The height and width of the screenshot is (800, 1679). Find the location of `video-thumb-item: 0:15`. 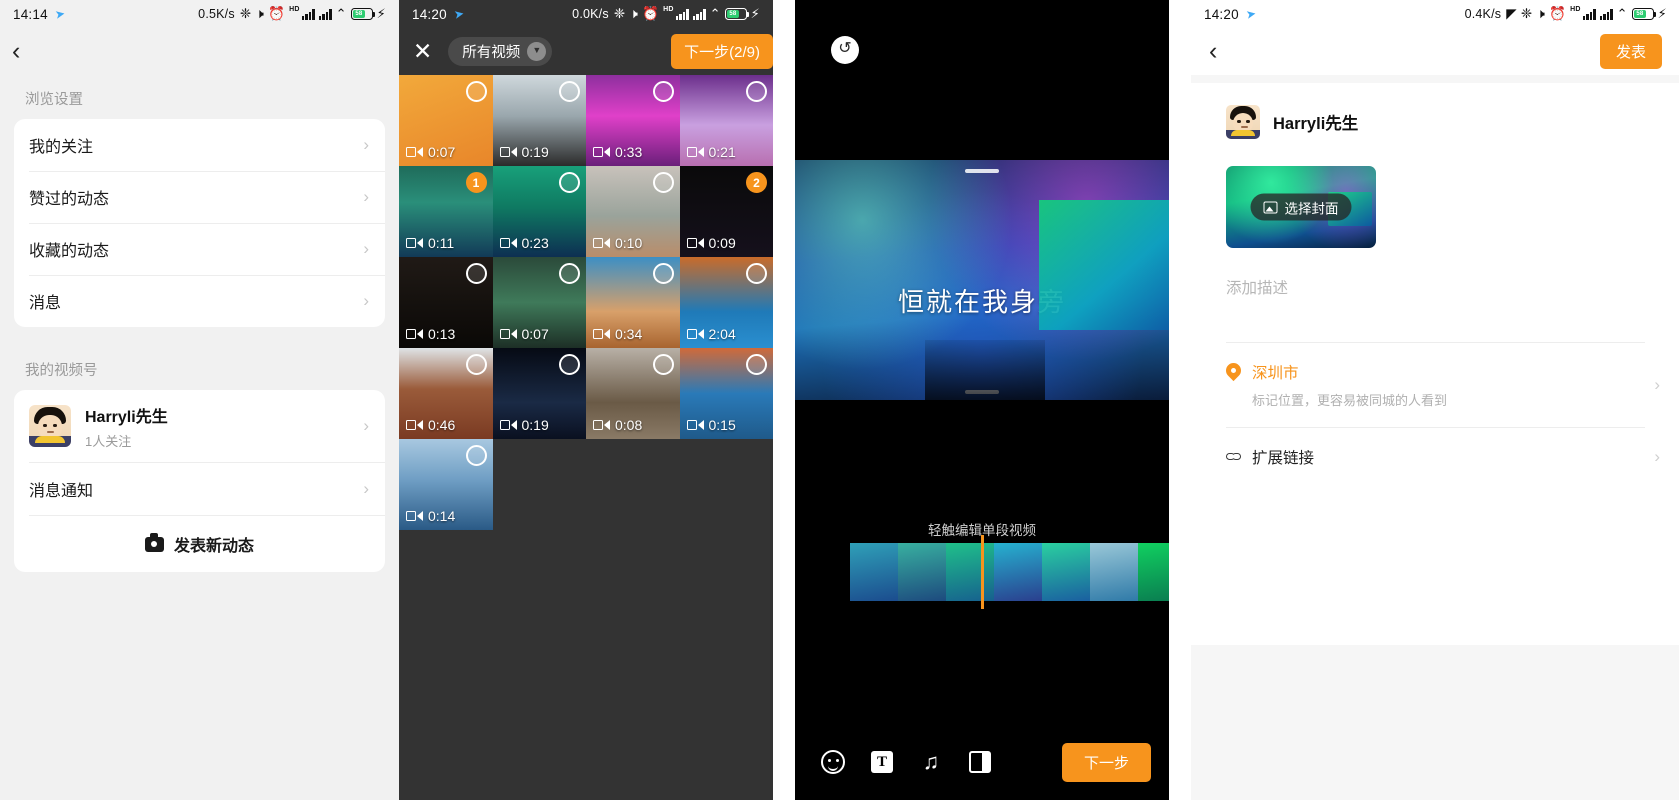

video-thumb-item: 0:15 is located at coordinates (726, 393).